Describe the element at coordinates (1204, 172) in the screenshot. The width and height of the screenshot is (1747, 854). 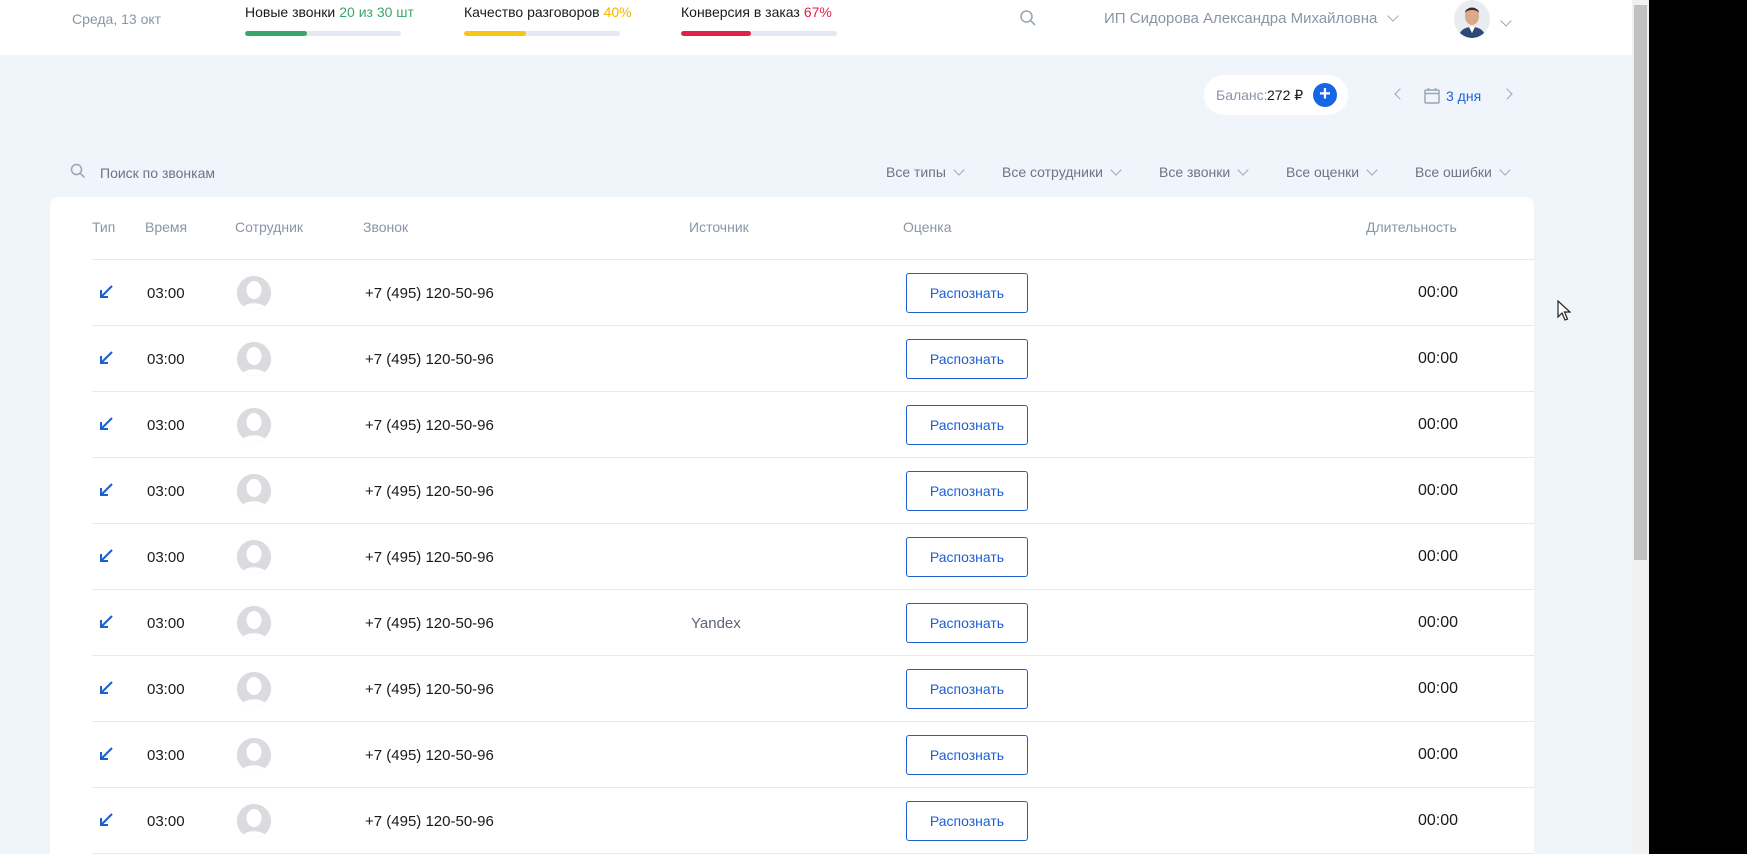
I see `filter-calls: Все звонки` at that location.